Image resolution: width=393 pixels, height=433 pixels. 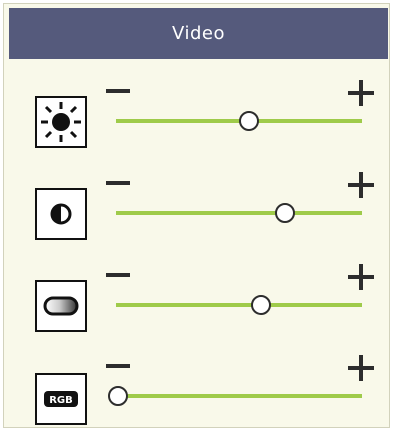 I want to click on rgb-increase-icon, so click(x=361, y=368).